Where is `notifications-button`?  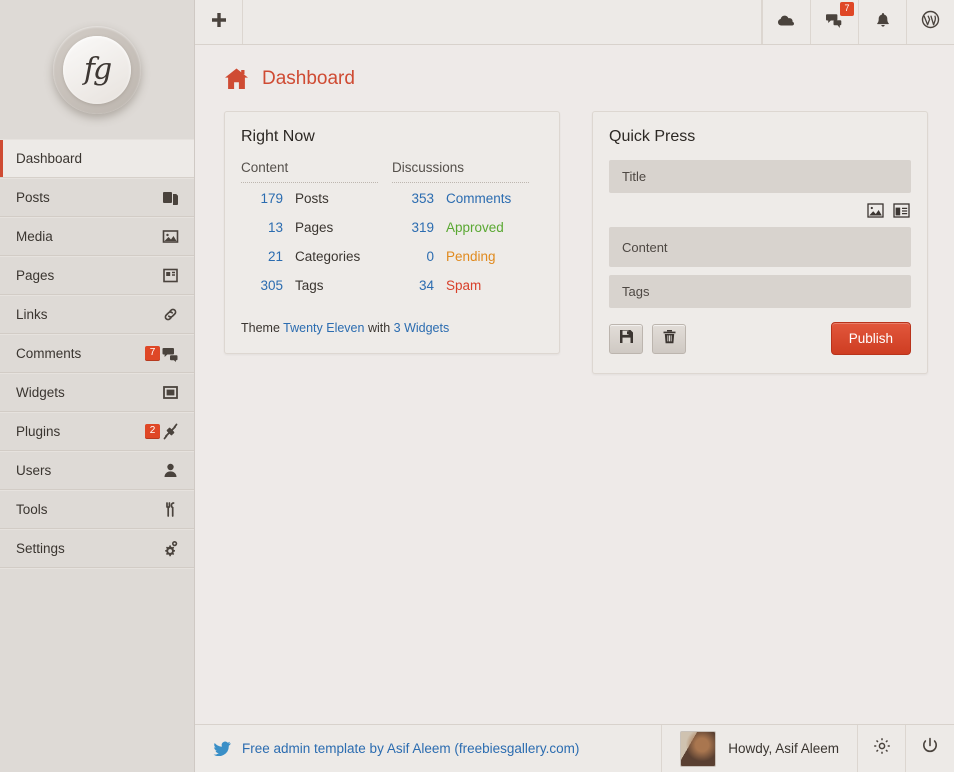 notifications-button is located at coordinates (882, 22).